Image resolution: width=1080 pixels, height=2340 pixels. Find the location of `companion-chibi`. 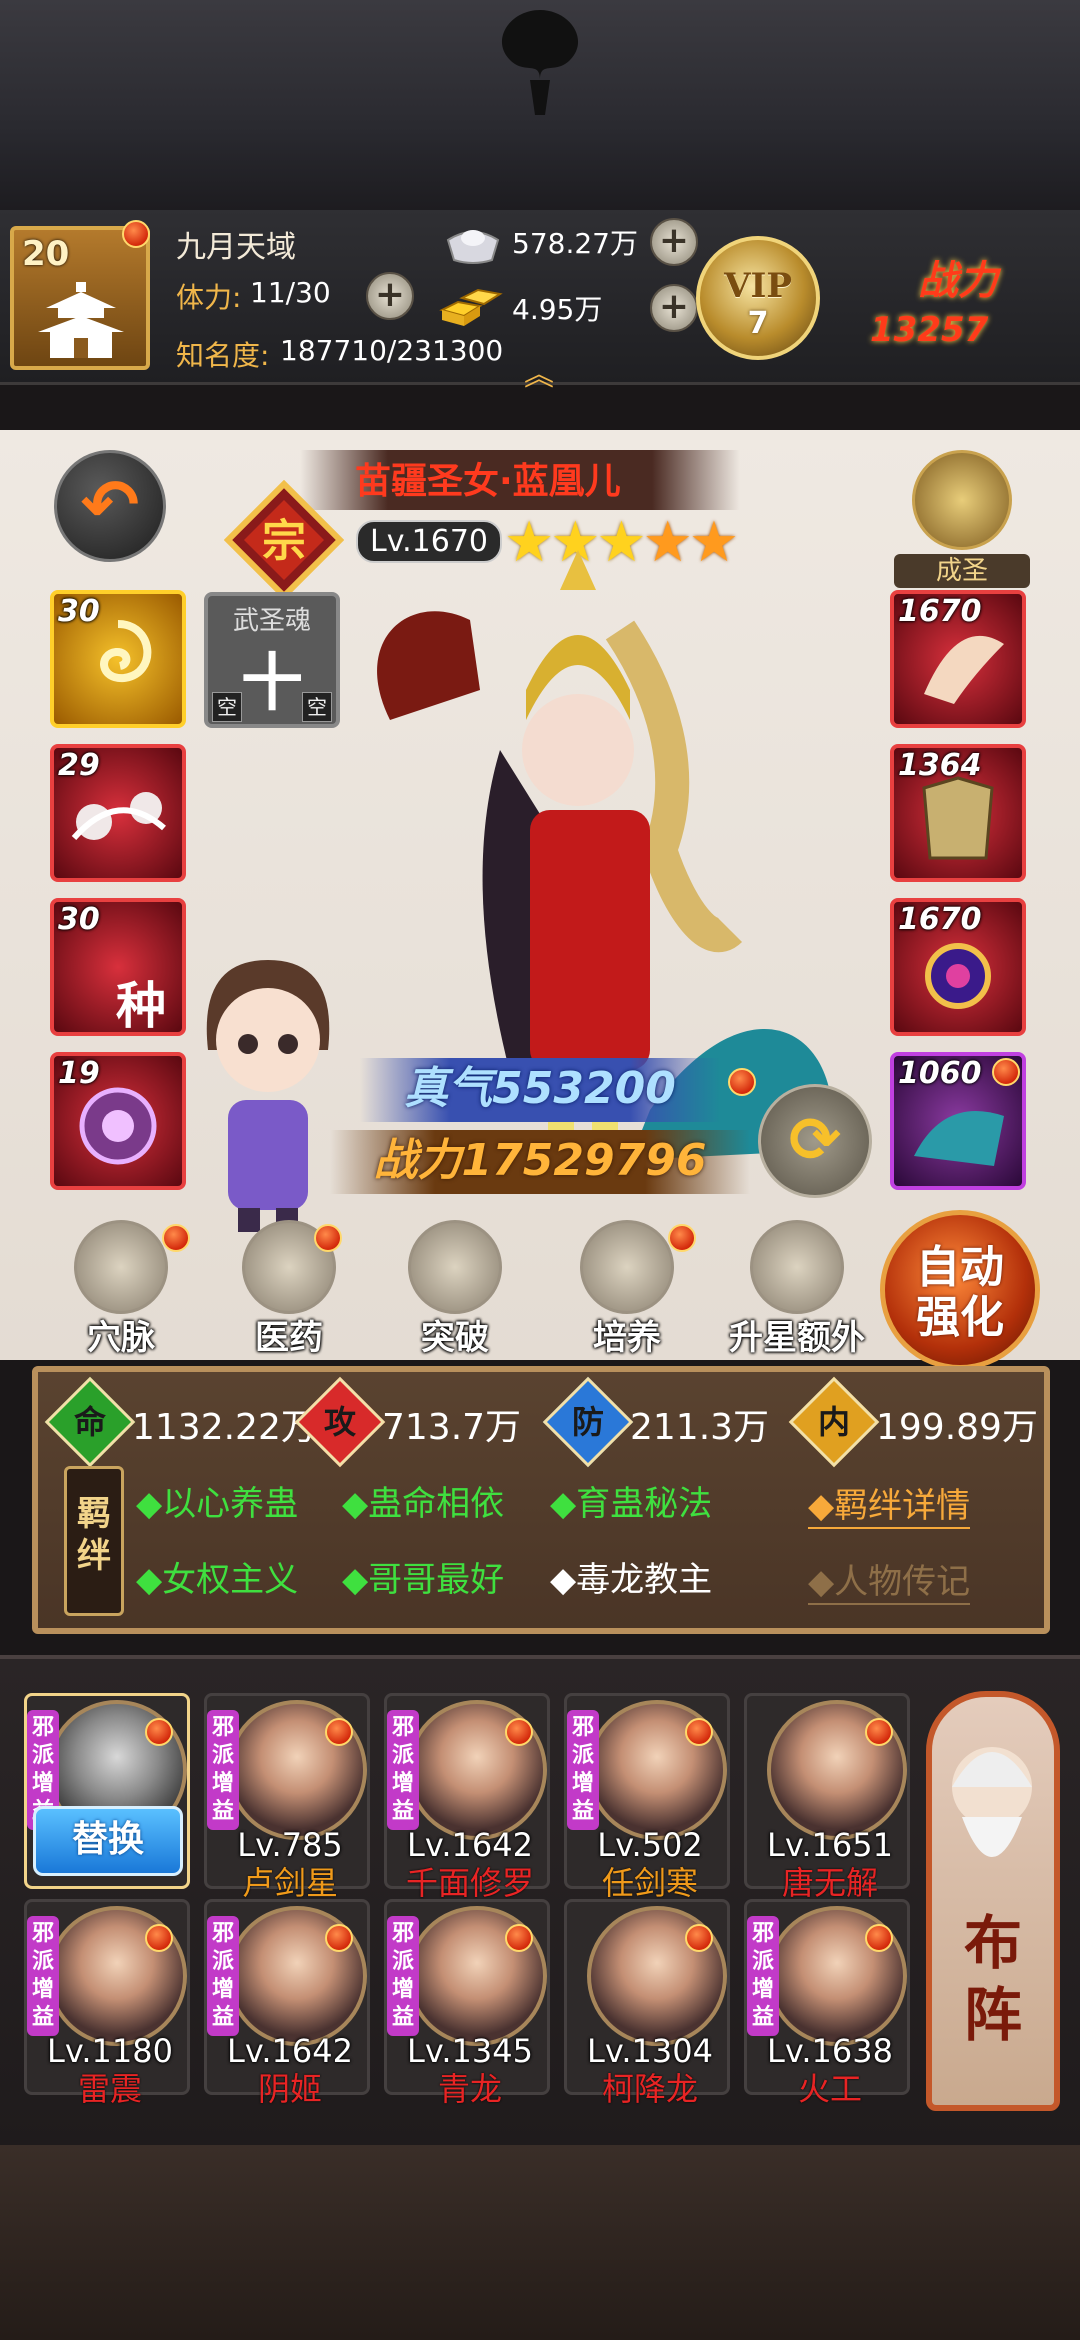

companion-chibi is located at coordinates (268, 1096).